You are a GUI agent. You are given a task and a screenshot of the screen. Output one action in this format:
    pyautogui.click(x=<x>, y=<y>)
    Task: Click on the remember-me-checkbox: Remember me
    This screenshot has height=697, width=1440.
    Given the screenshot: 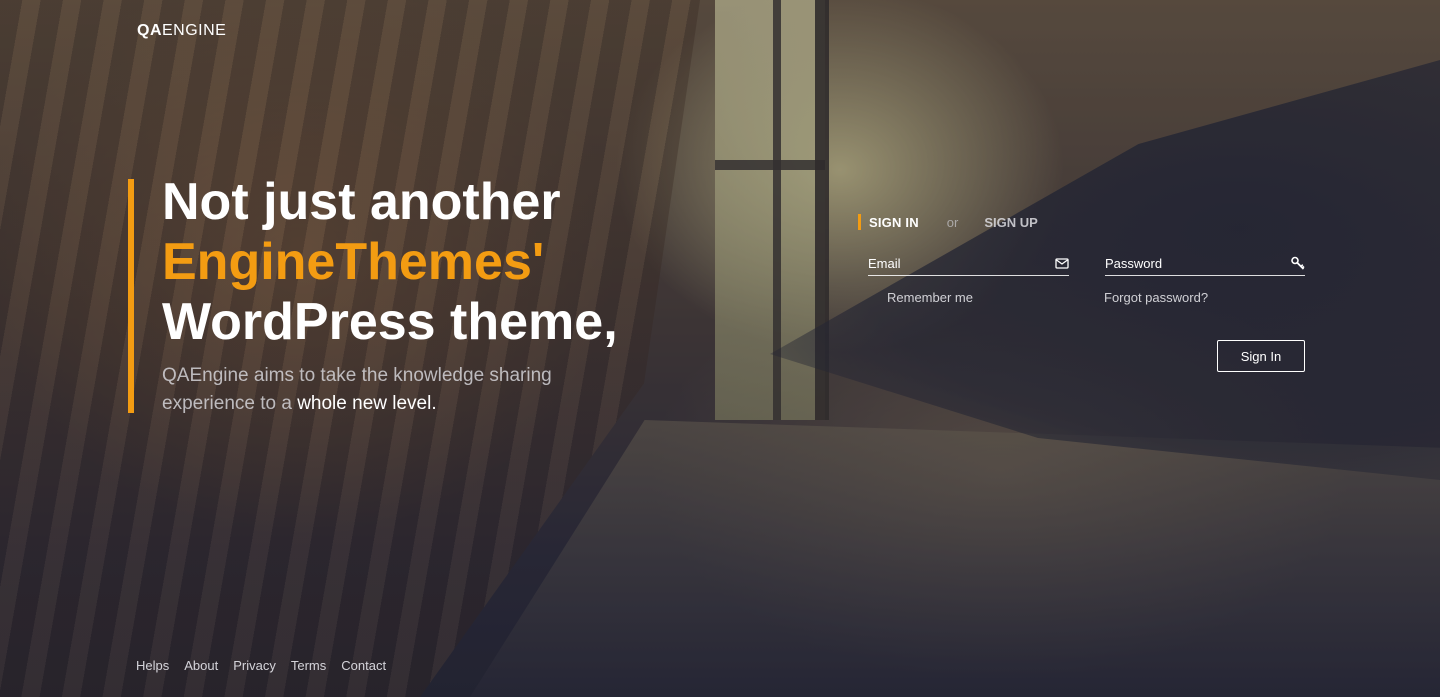 What is the action you would take?
    pyautogui.click(x=930, y=297)
    